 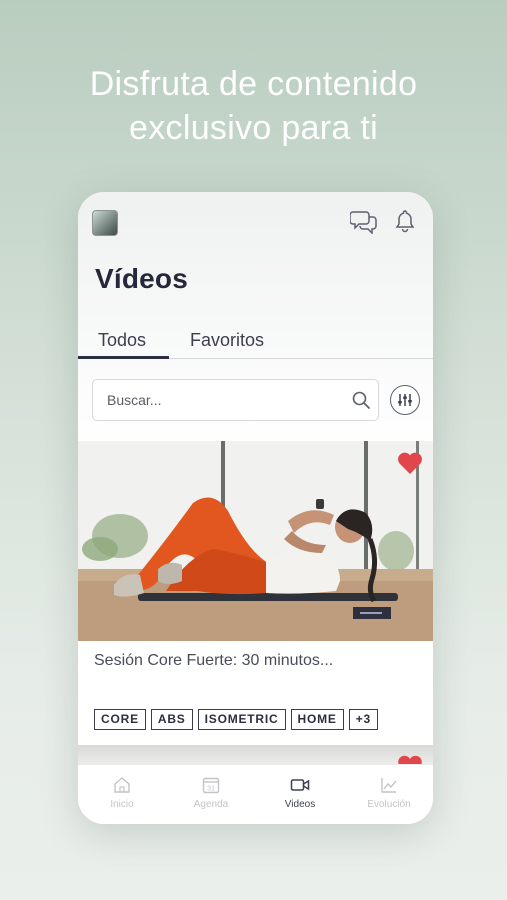 I want to click on chat-bubbles-icon, so click(x=364, y=221).